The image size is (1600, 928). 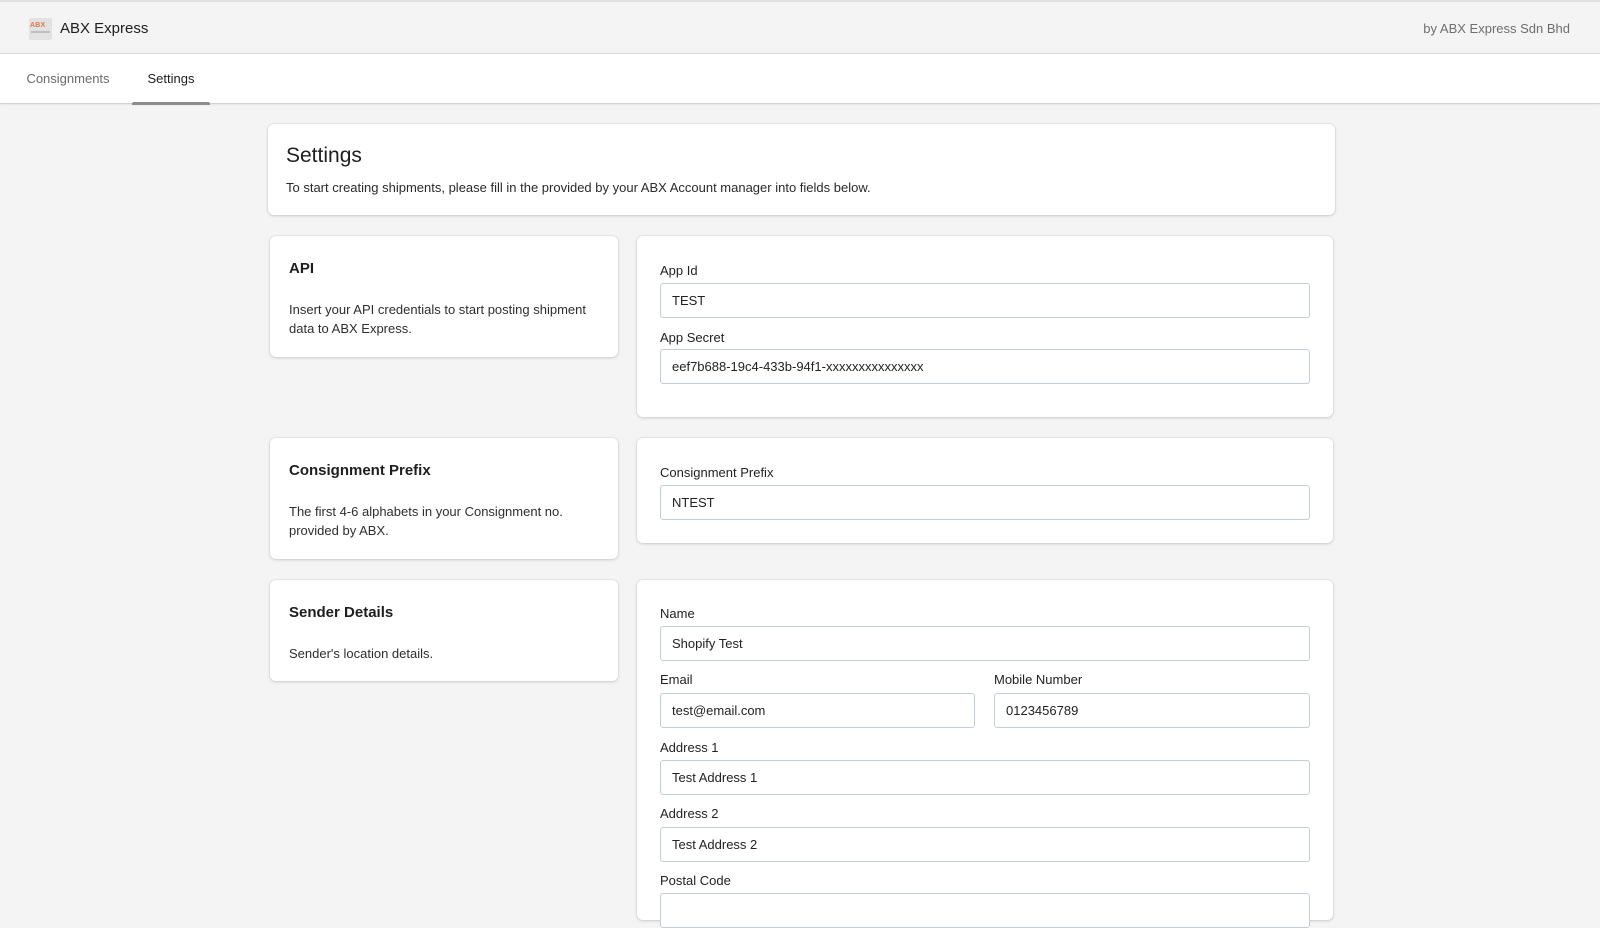 What do you see at coordinates (985, 300) in the screenshot?
I see `app-id-input` at bounding box center [985, 300].